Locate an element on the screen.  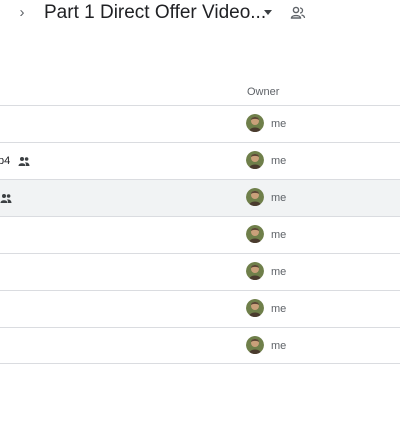
owner-column-header: Owner is located at coordinates (263, 92).